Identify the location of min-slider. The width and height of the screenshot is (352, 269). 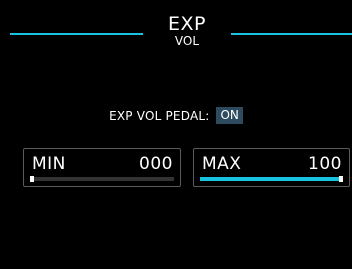
(102, 179).